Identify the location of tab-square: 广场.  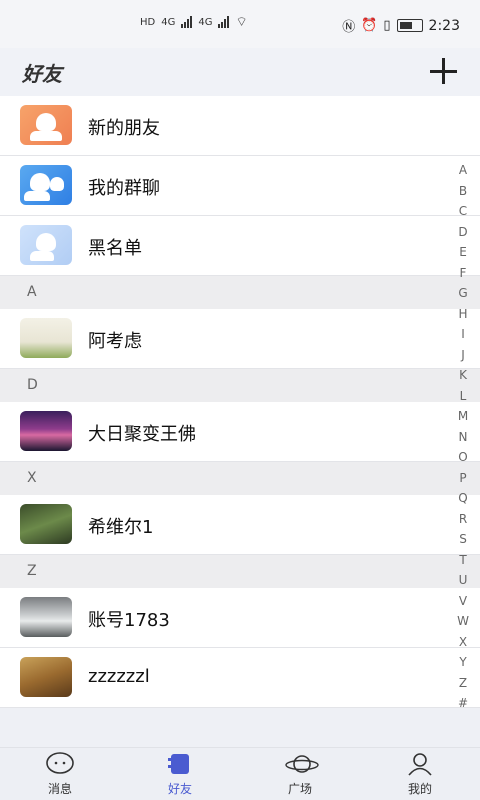
(300, 774).